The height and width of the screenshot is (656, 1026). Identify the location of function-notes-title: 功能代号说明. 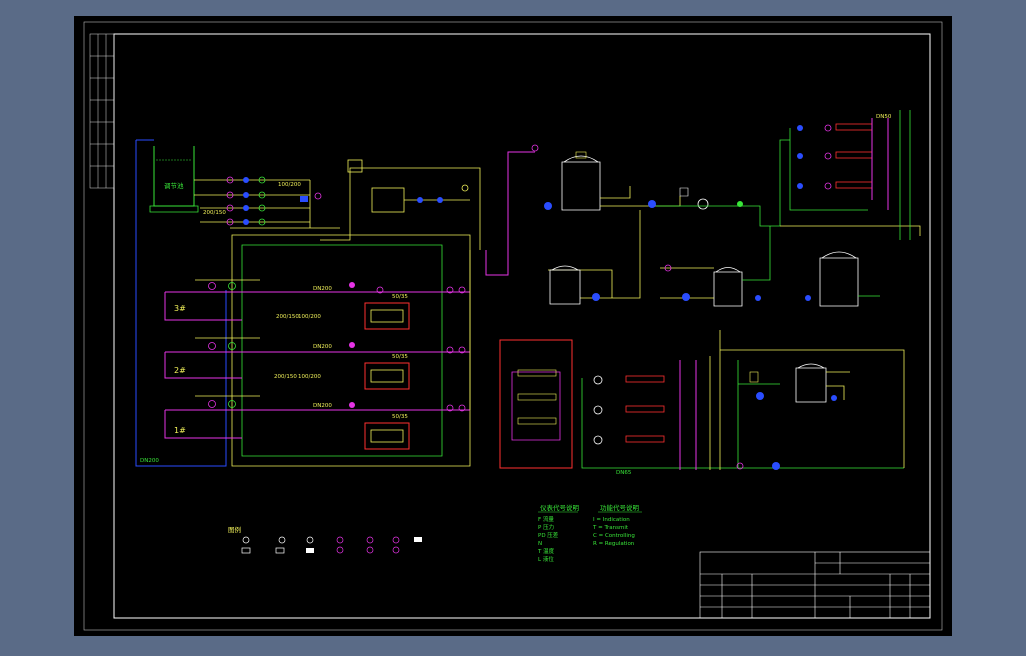
(620, 507).